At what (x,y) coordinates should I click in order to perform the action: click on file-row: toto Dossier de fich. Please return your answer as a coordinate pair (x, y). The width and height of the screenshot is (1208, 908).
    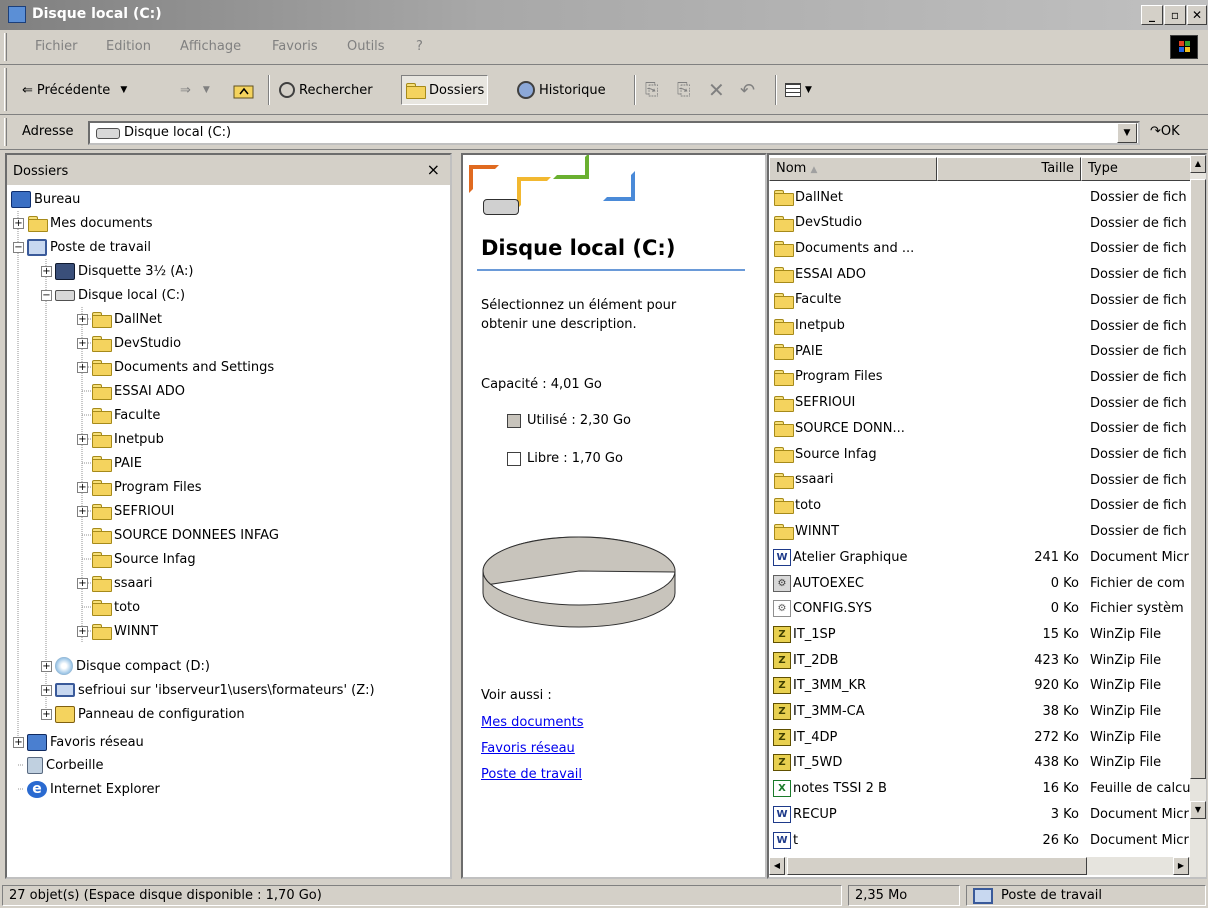
    Looking at the image, I should click on (987, 506).